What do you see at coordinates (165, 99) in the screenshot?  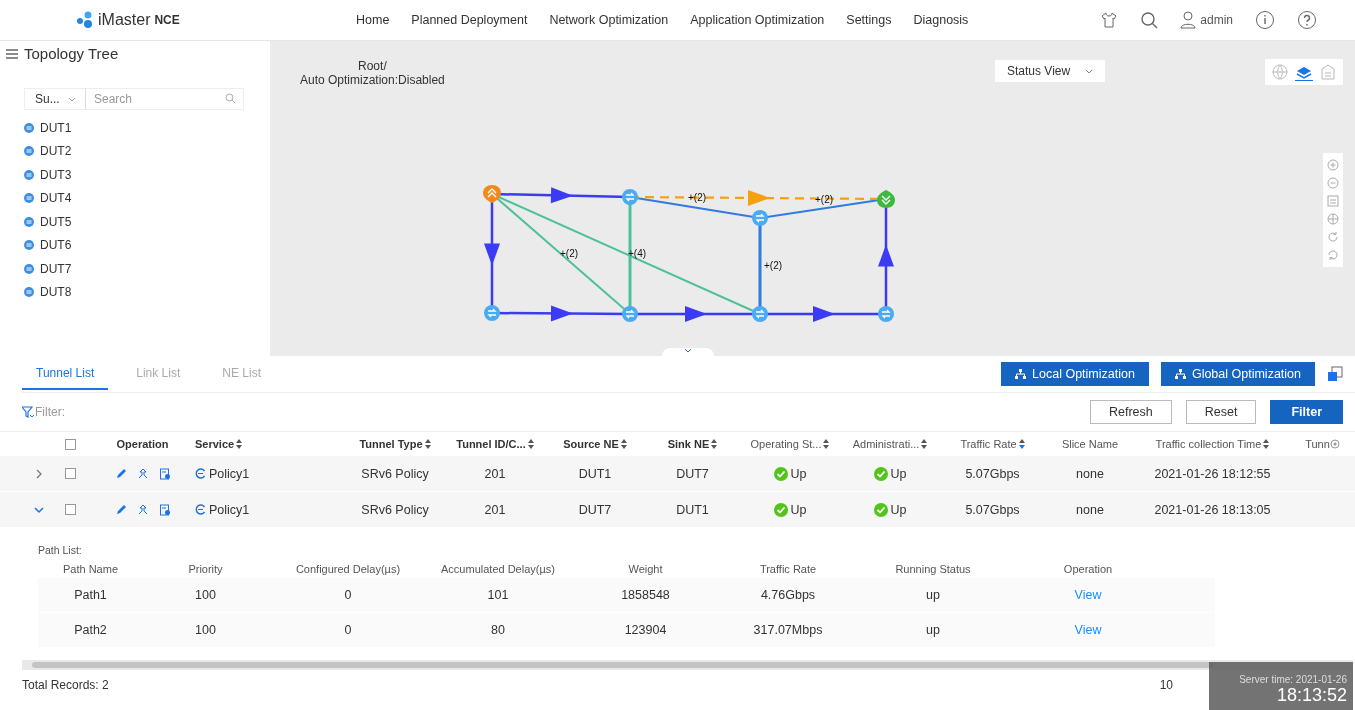 I see `search-field: Search` at bounding box center [165, 99].